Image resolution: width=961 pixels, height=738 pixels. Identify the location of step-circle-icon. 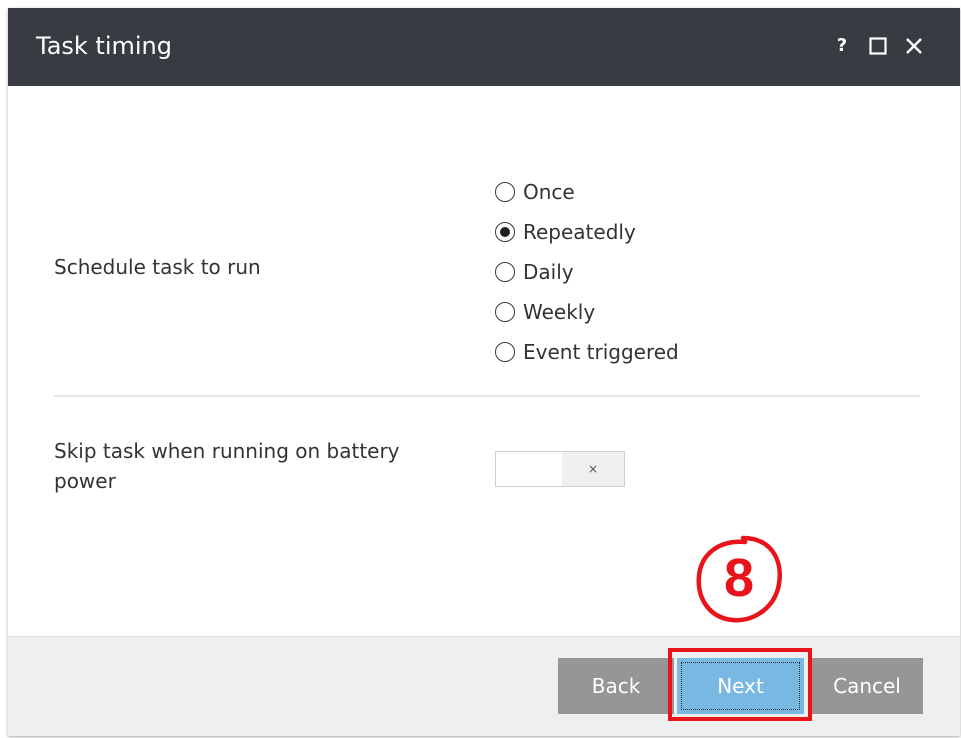
(739, 579).